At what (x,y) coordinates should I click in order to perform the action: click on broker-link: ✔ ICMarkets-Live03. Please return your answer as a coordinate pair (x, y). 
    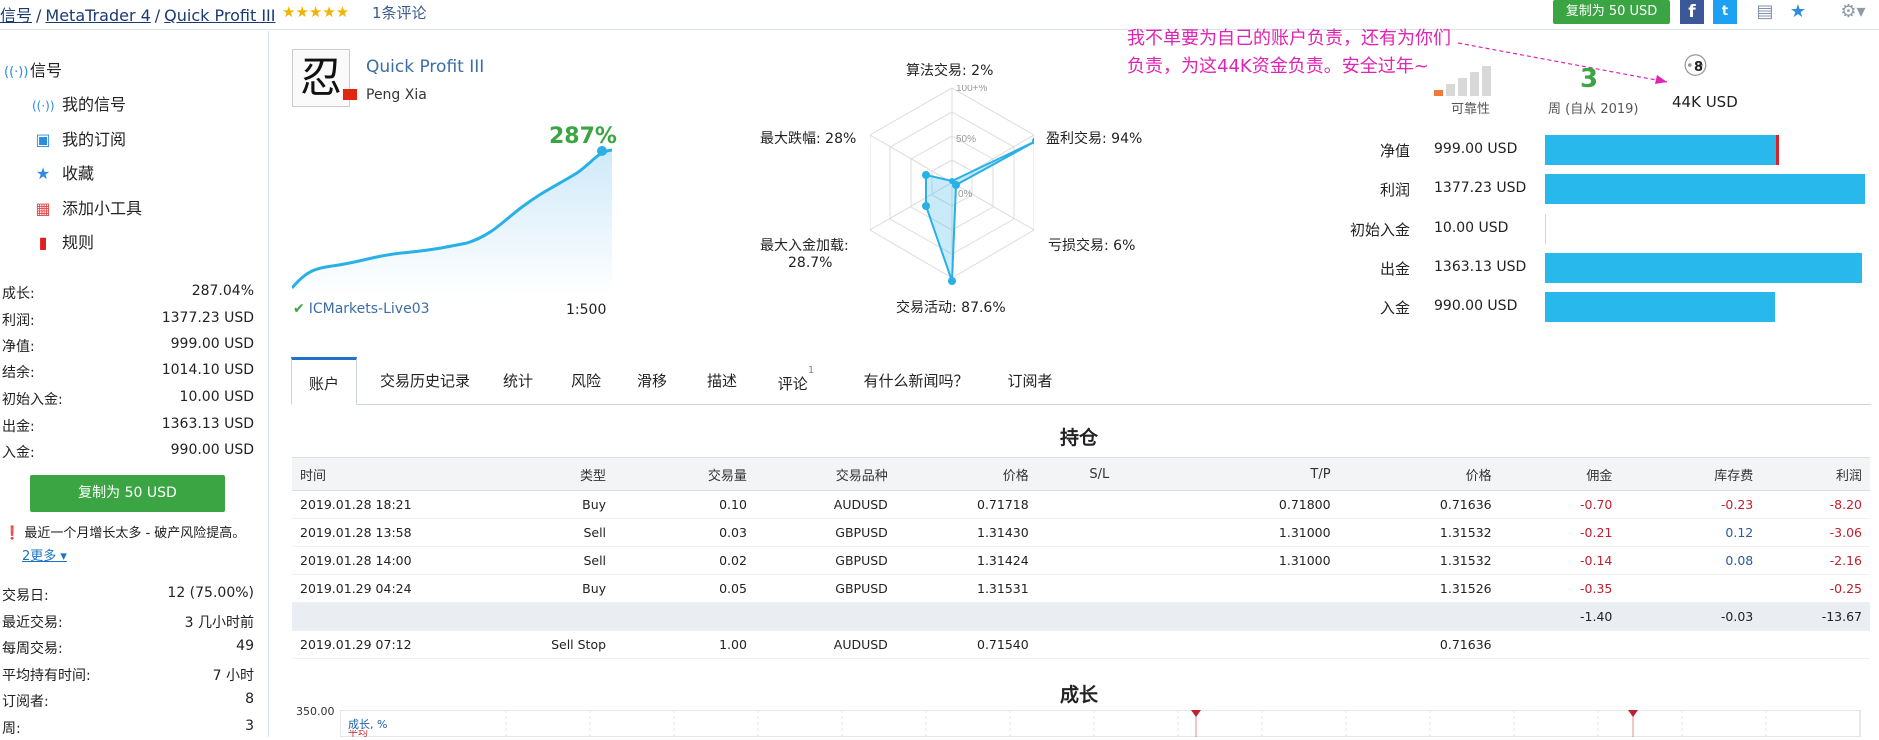
    Looking at the image, I should click on (361, 309).